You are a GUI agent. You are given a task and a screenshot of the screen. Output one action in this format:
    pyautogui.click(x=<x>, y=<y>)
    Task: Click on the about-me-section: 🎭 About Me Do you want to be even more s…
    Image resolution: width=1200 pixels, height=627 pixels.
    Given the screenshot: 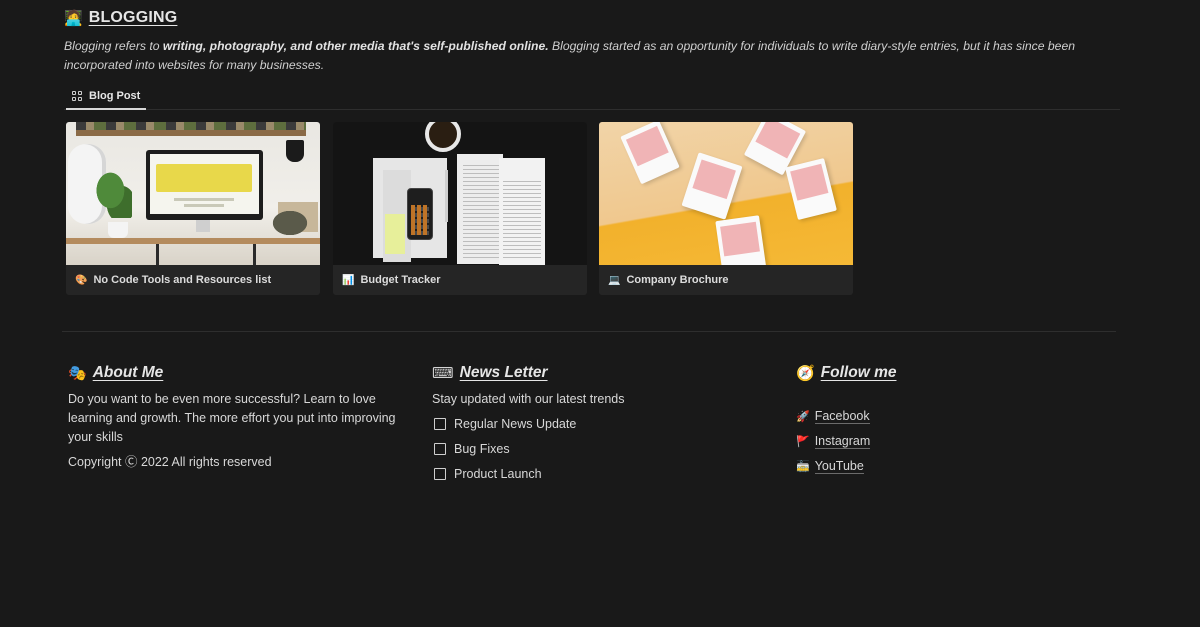 What is the action you would take?
    pyautogui.click(x=238, y=427)
    